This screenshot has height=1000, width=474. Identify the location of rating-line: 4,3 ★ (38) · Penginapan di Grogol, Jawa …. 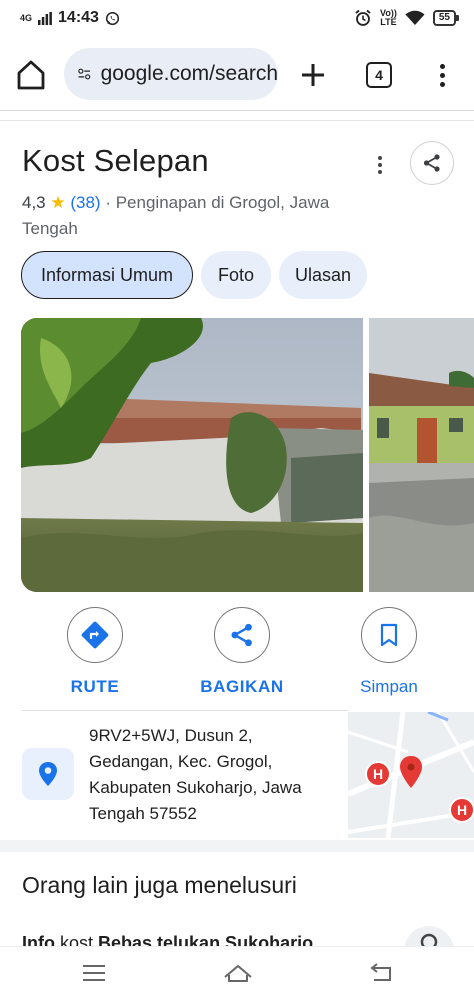
(192, 216).